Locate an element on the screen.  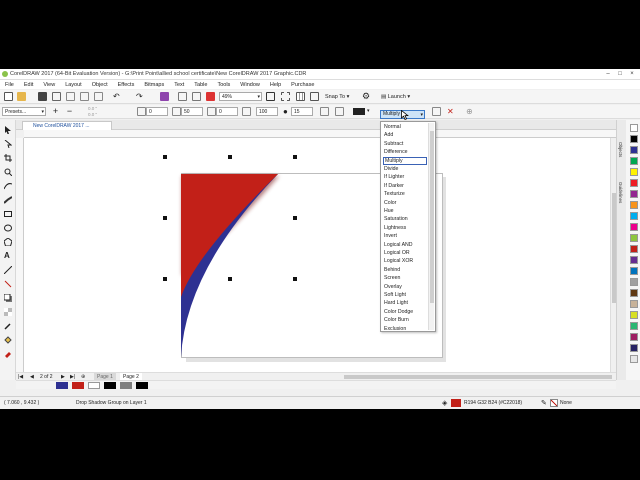
snap-to-dropdown: Snap To ▾ is located at coordinates (337, 97).